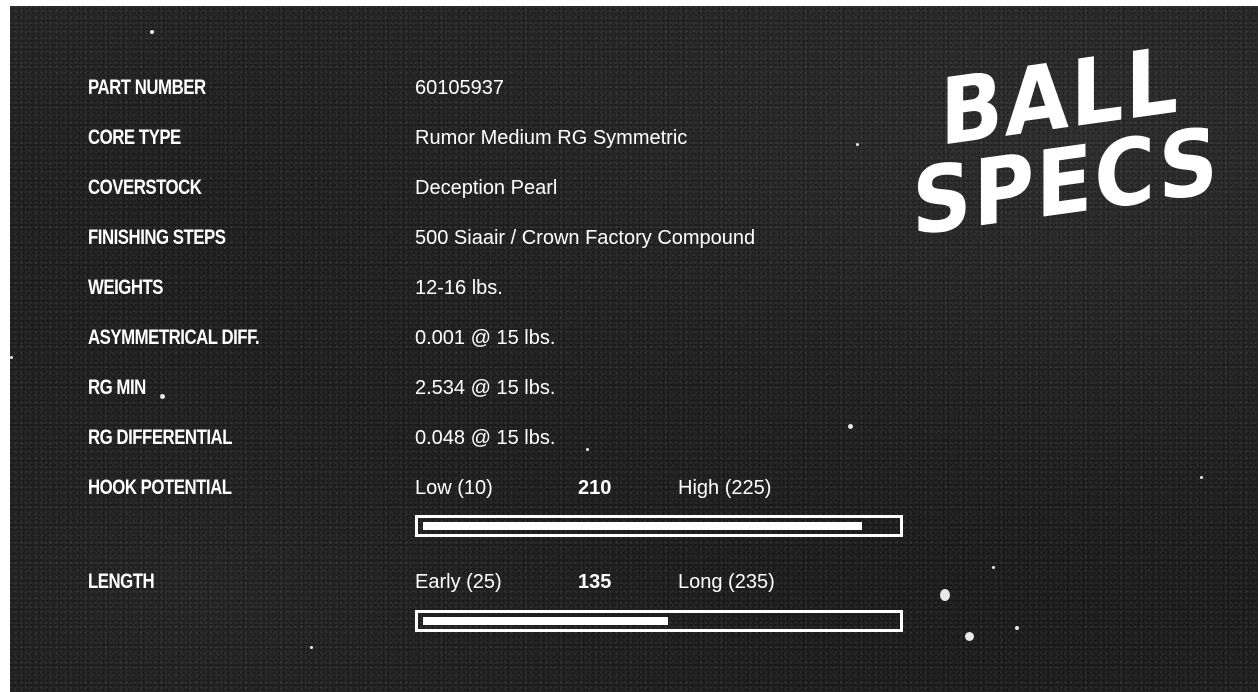 This screenshot has height=692, width=1258. I want to click on weights-value: 12-16 lbs., so click(459, 288).